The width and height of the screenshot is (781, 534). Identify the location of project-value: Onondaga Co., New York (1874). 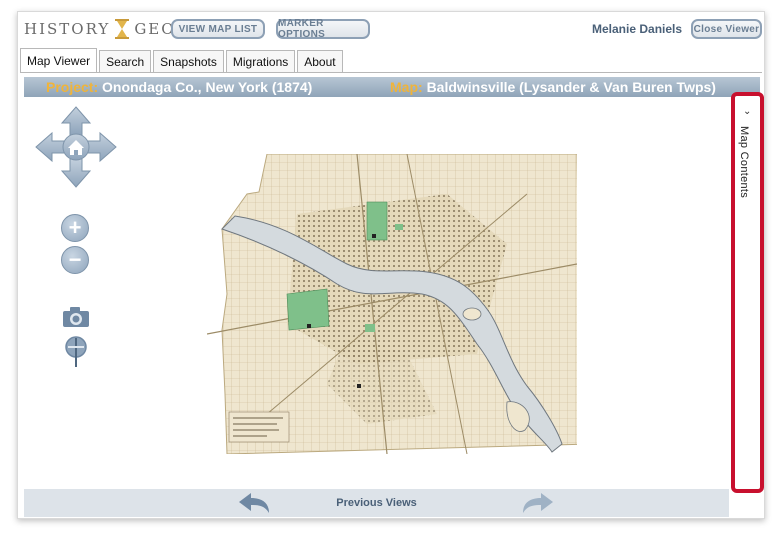
(207, 87).